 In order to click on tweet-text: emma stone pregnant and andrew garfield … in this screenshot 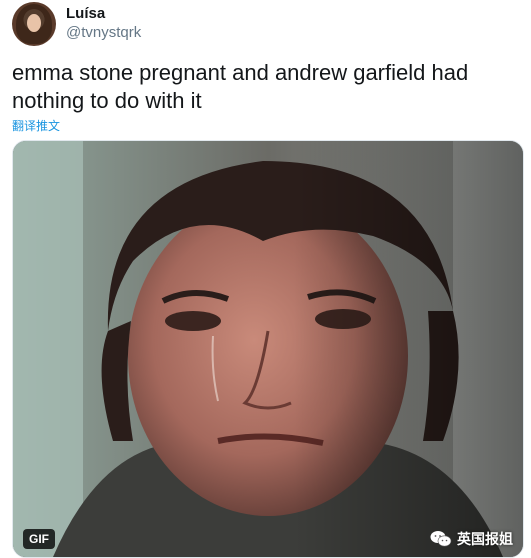, I will do `click(240, 86)`.